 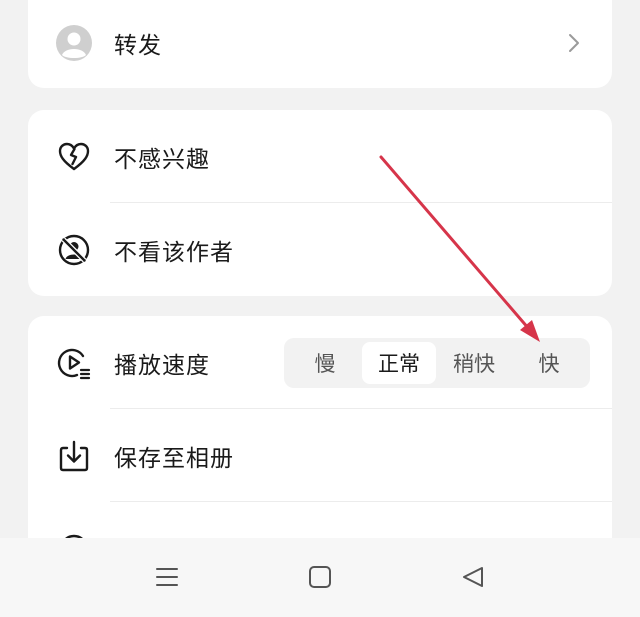 What do you see at coordinates (473, 577) in the screenshot?
I see `back-triangle-icon` at bounding box center [473, 577].